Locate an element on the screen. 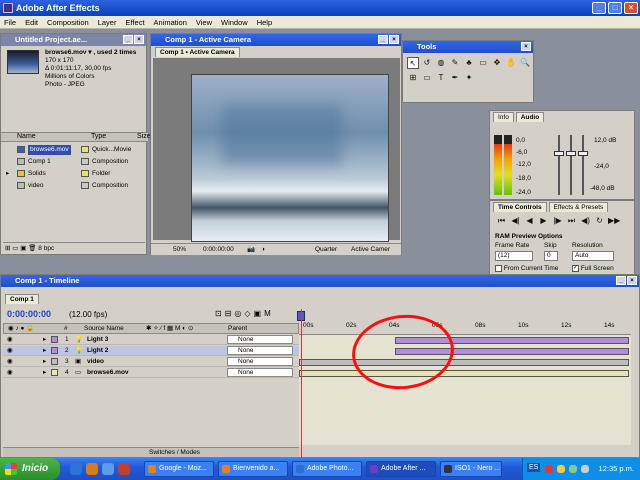 Image resolution: width=640 pixels, height=480 pixels. panel-minimize-button: _ is located at coordinates (128, 39).